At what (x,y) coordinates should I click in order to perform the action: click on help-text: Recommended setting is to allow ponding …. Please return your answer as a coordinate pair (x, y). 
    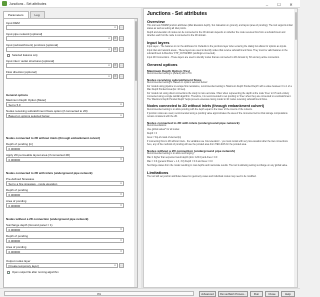
    Looking at the image, I should click on (200, 110).